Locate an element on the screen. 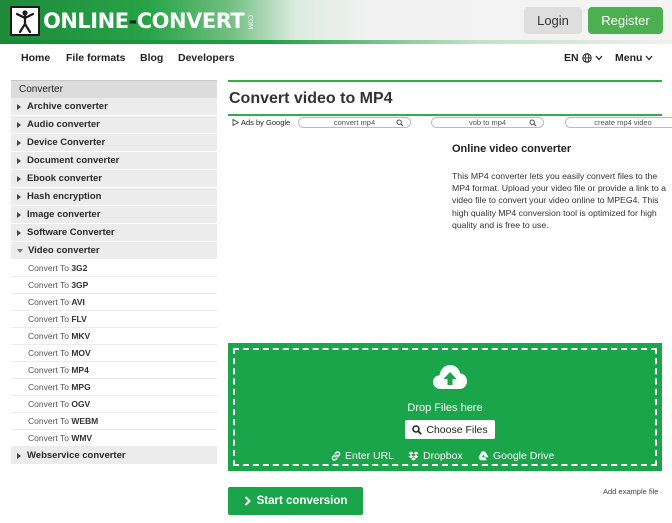  ad-link-vob-to-mp4: vob to mp4 is located at coordinates (487, 122).